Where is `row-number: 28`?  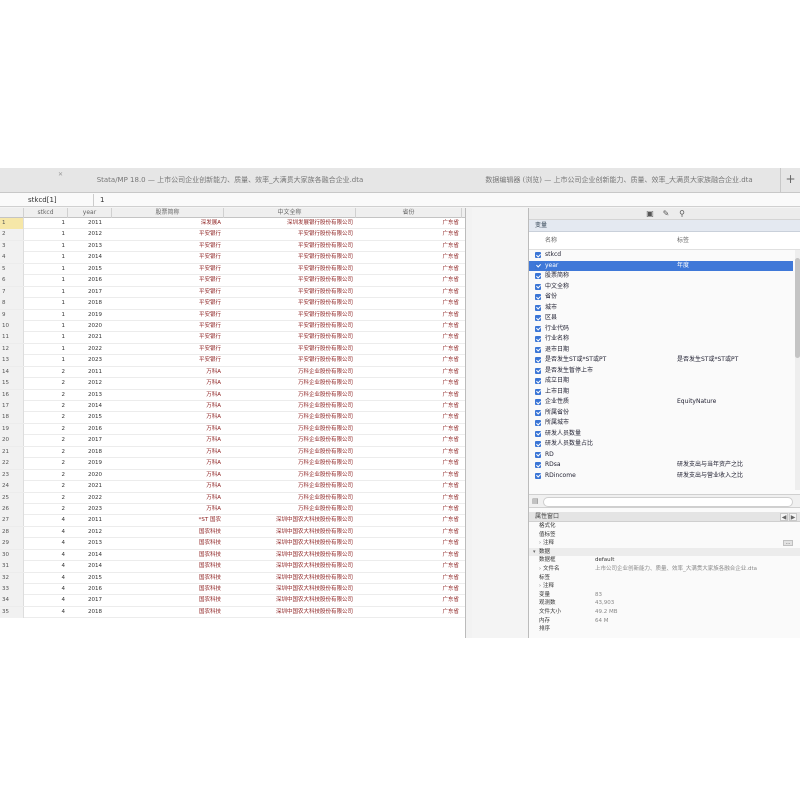
row-number: 28 is located at coordinates (12, 532).